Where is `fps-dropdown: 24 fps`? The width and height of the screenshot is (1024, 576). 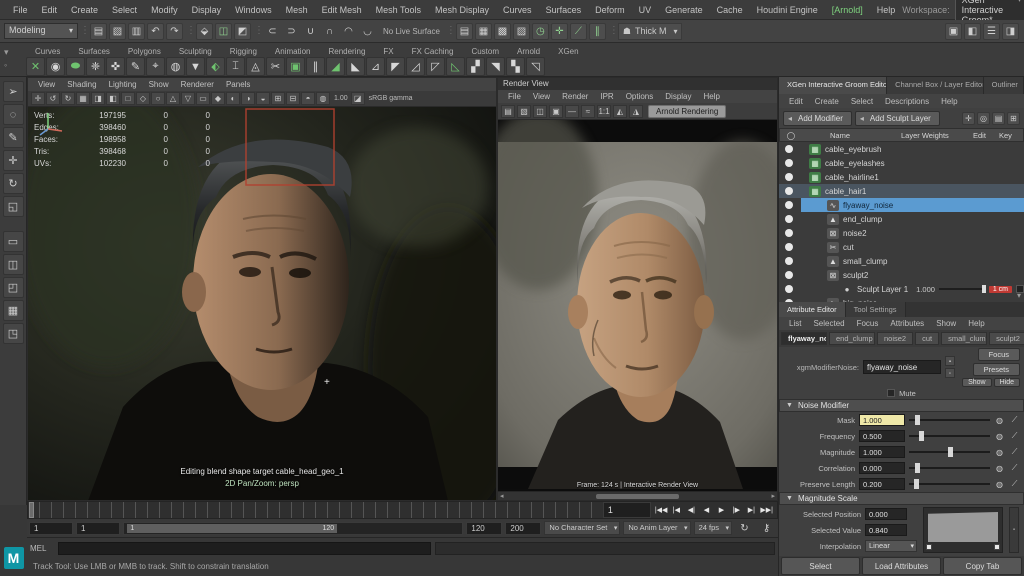 fps-dropdown: 24 fps is located at coordinates (712, 528).